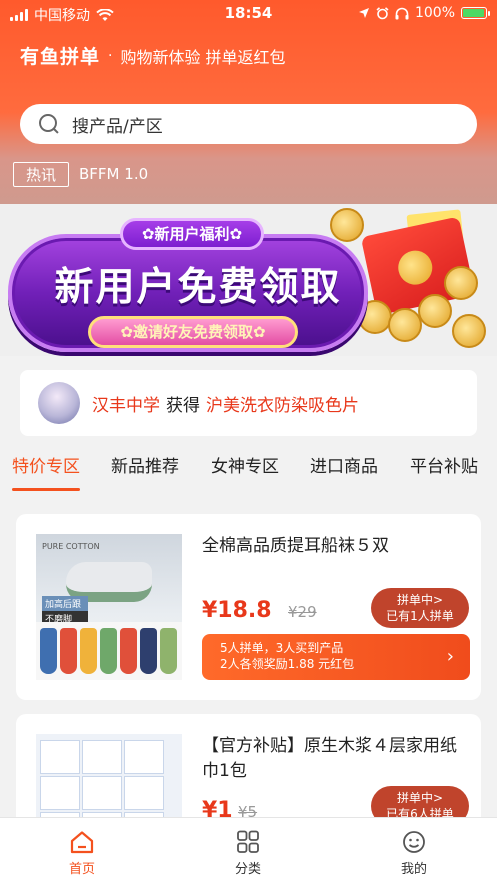 The height and width of the screenshot is (883, 497). What do you see at coordinates (420, 616) in the screenshot?
I see `group-count: 已有1人拼单` at bounding box center [420, 616].